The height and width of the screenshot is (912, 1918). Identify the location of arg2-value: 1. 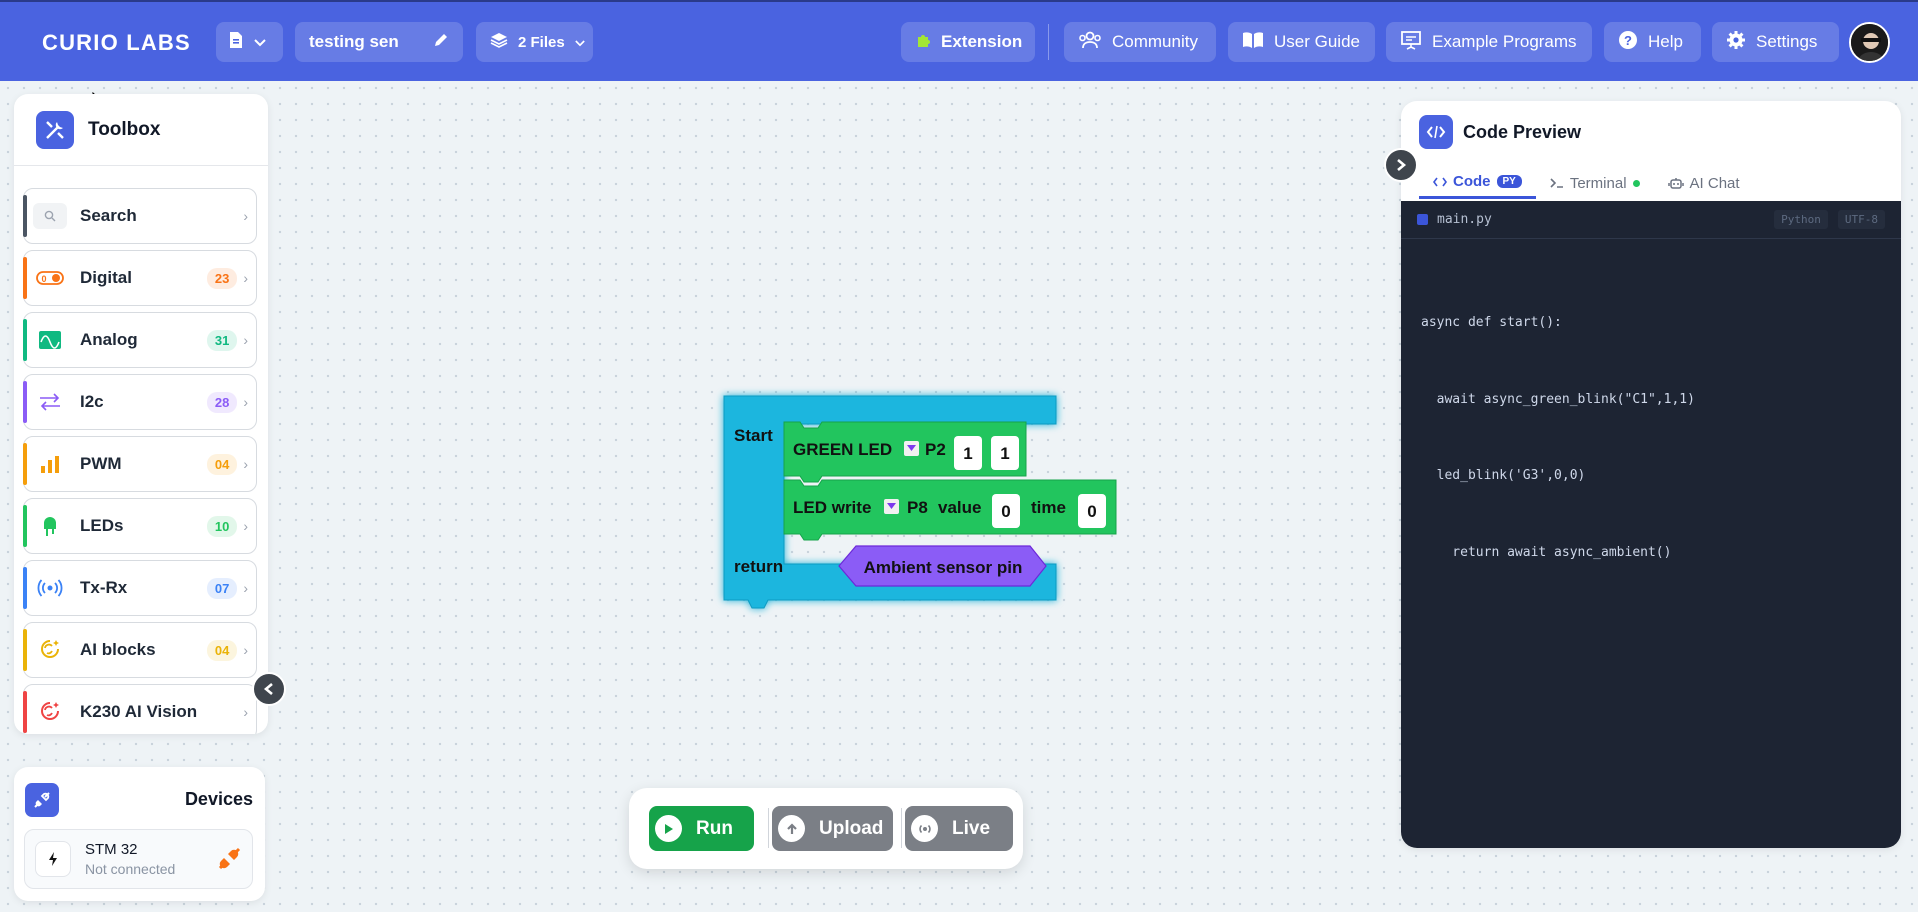
(1004, 453).